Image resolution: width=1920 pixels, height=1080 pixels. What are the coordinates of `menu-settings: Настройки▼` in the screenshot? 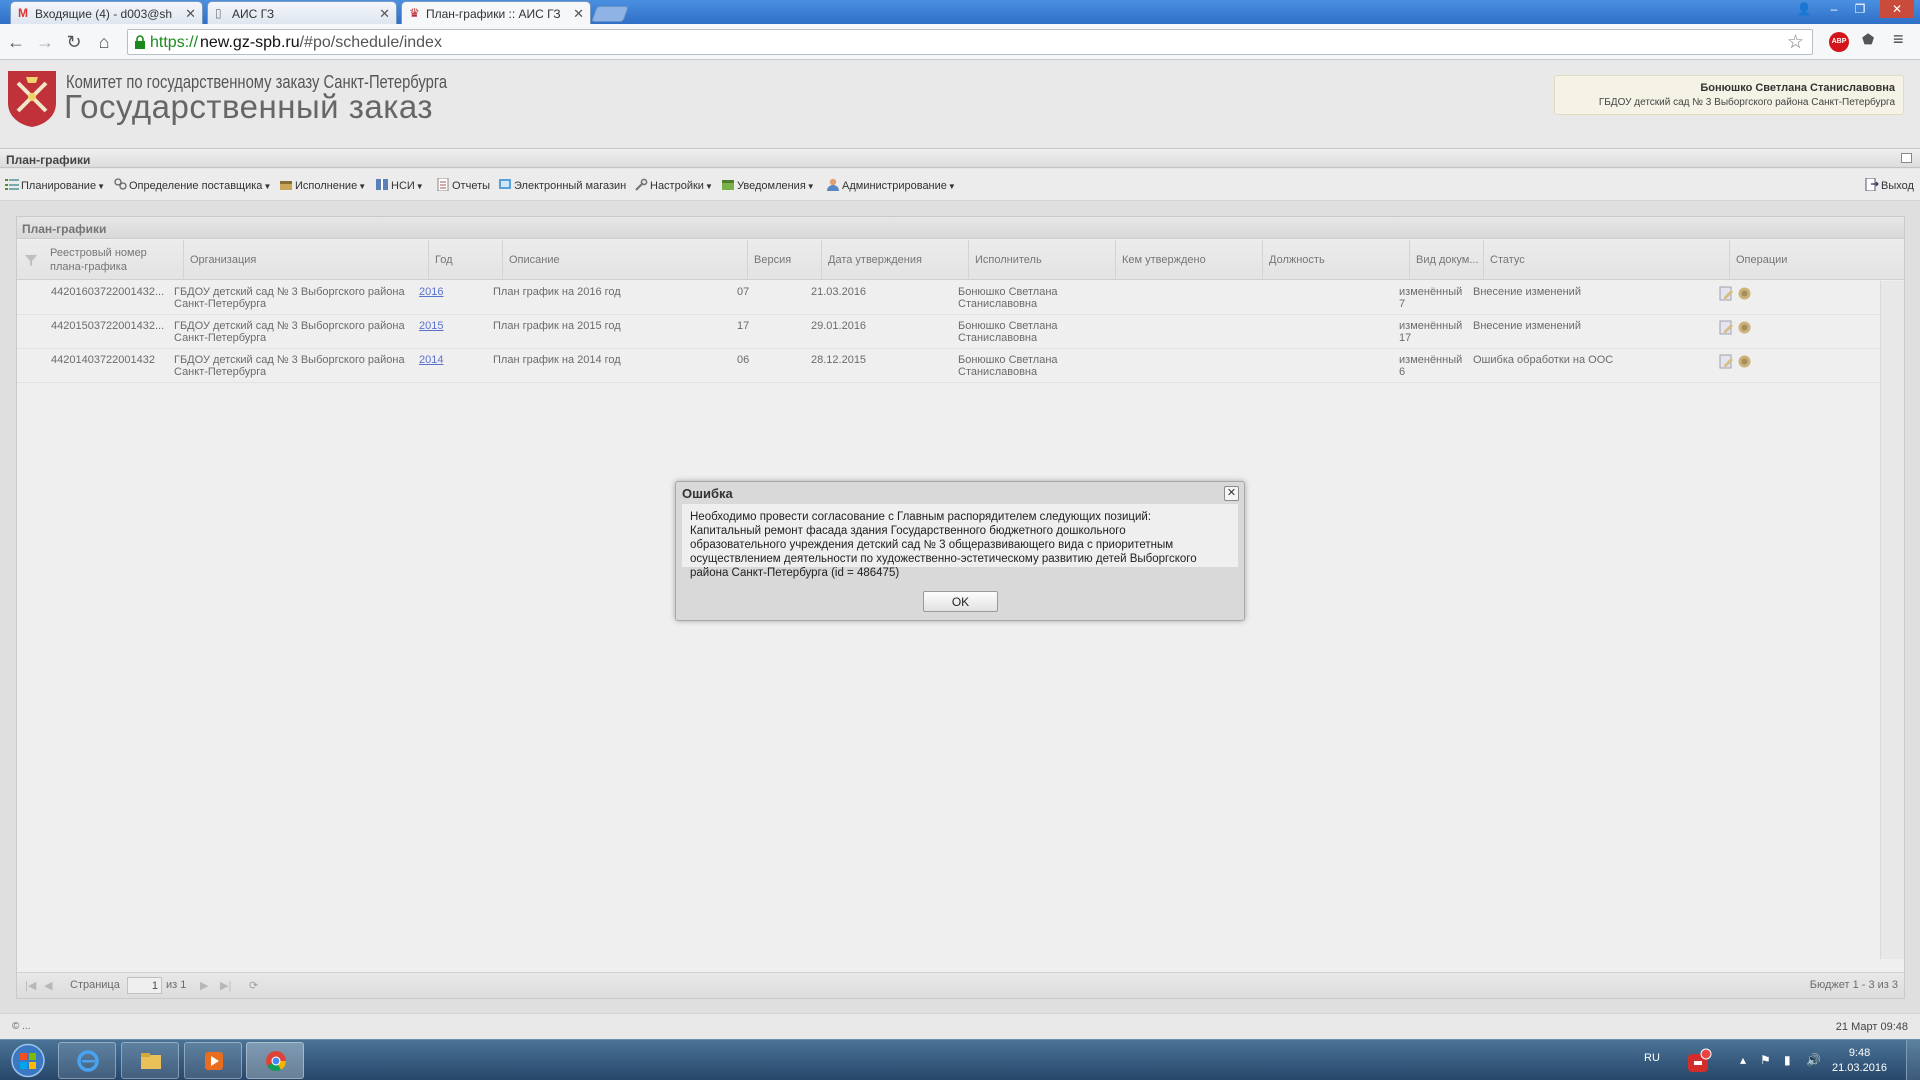 It's located at (673, 185).